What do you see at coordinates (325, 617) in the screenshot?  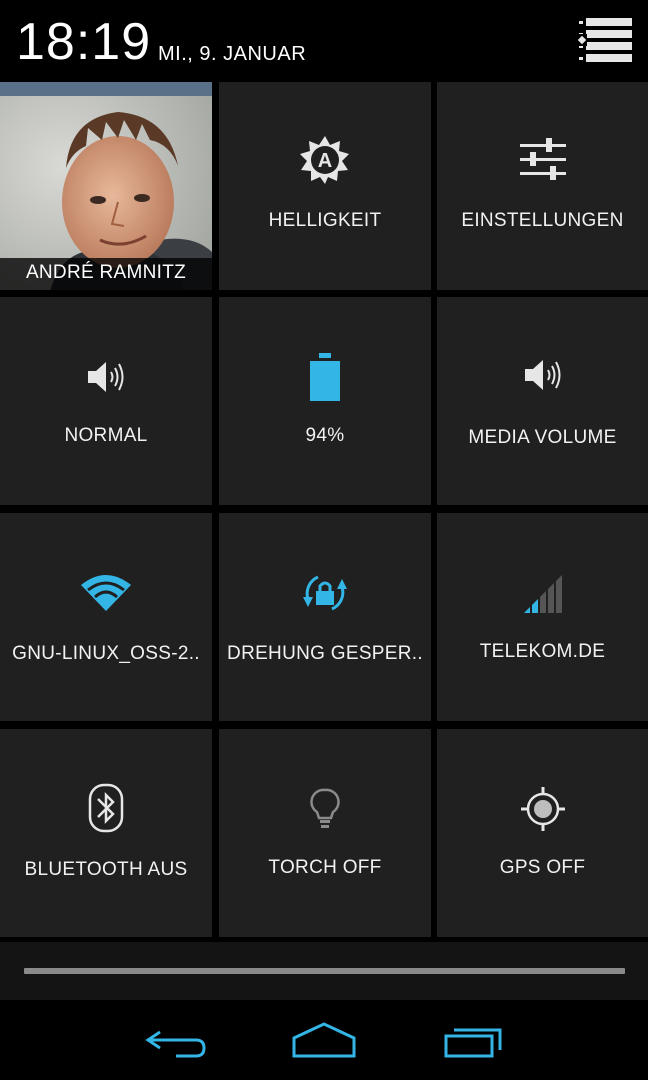 I see `tile-rotation-lock: DREHUNG GESPER..` at bounding box center [325, 617].